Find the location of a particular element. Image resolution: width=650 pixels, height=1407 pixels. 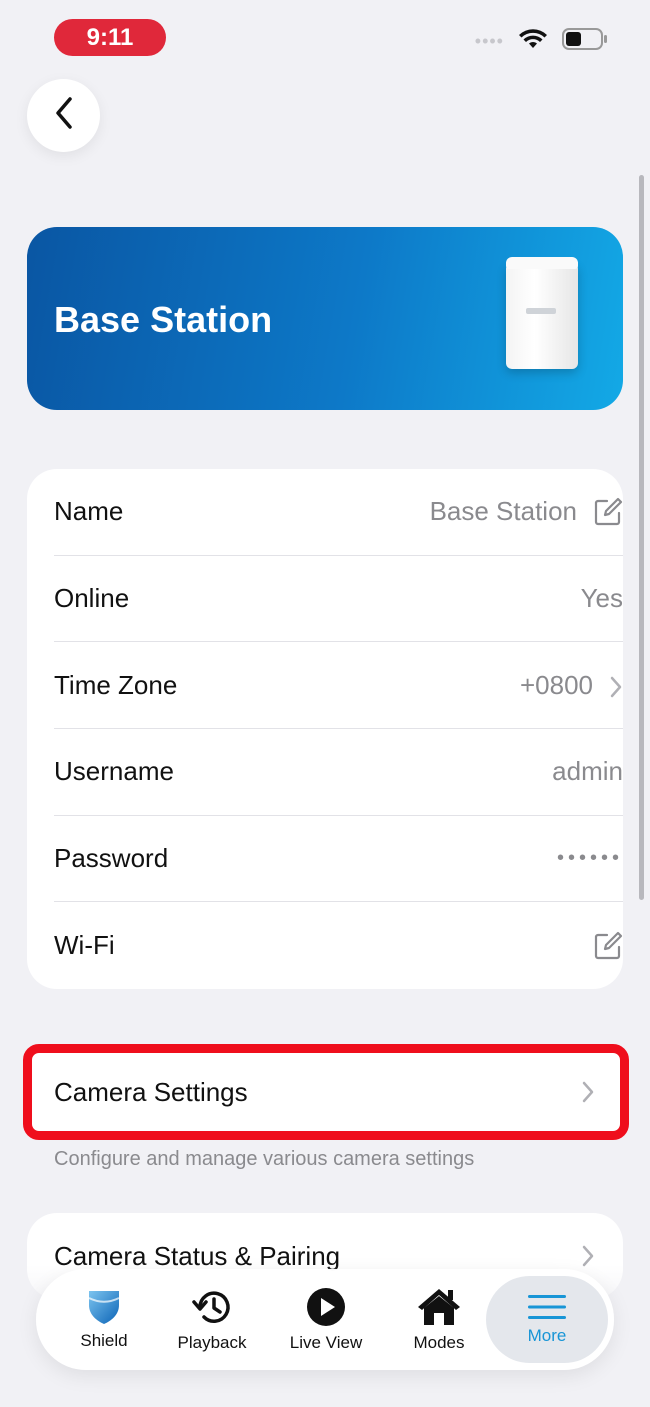

row-online: Online Yes is located at coordinates (338, 599).